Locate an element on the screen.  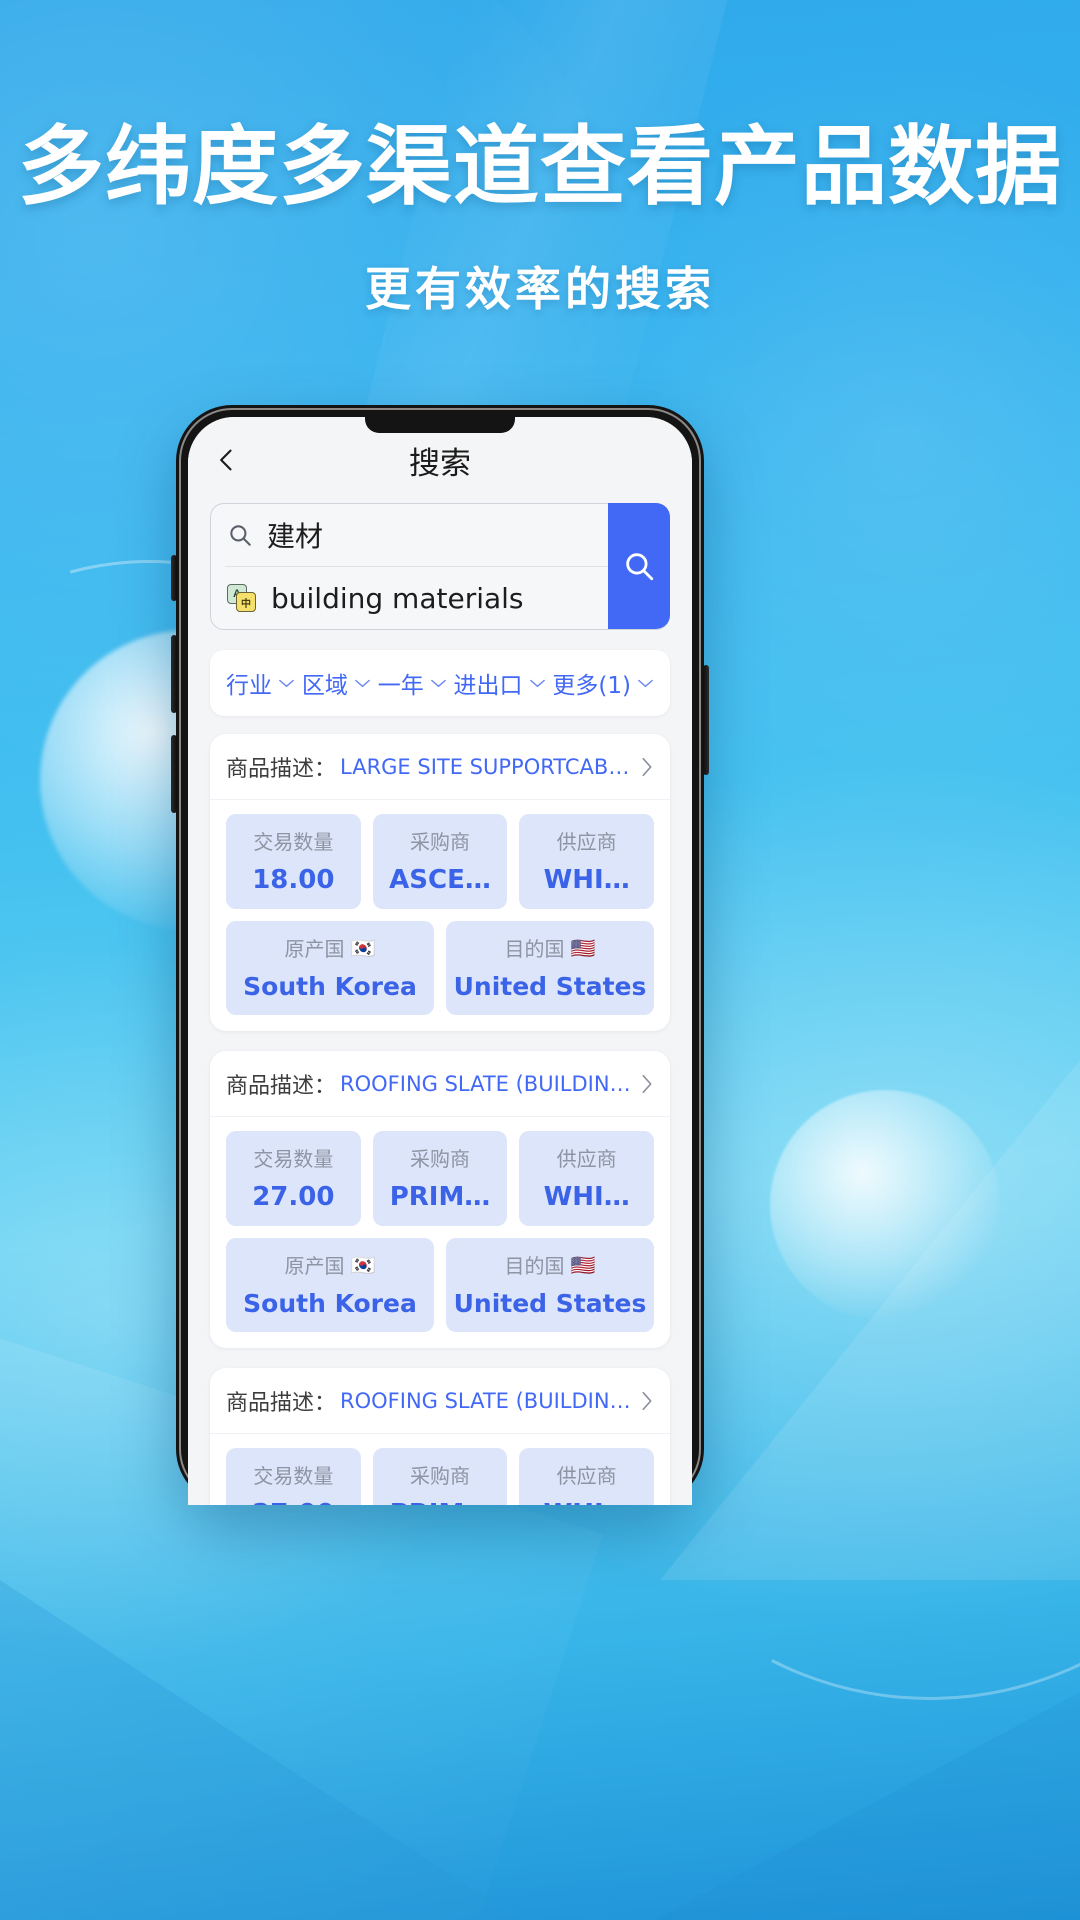
phone-notch is located at coordinates (440, 425).